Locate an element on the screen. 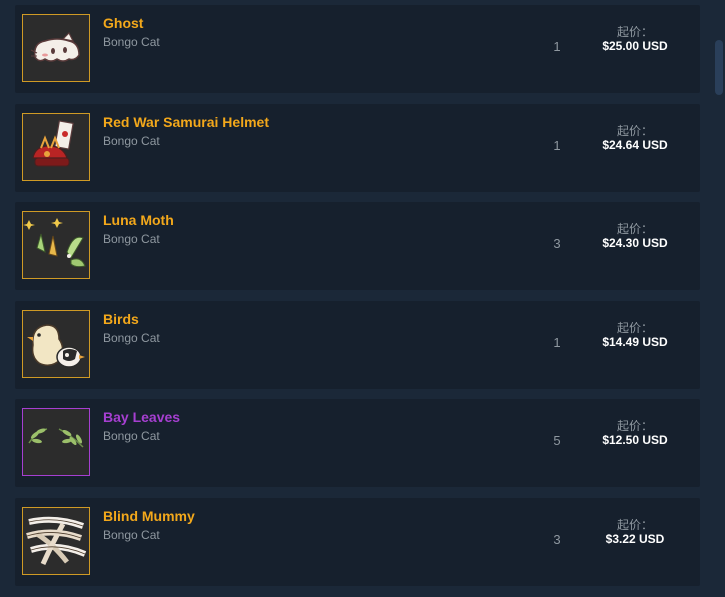  listing-price: $25.00 USD is located at coordinates (635, 46).